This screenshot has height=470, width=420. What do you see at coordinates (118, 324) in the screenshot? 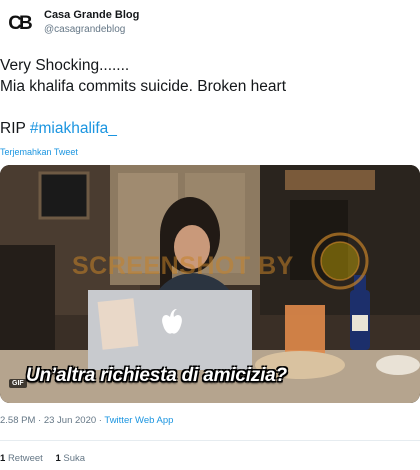
I see `laptop-sticker` at bounding box center [118, 324].